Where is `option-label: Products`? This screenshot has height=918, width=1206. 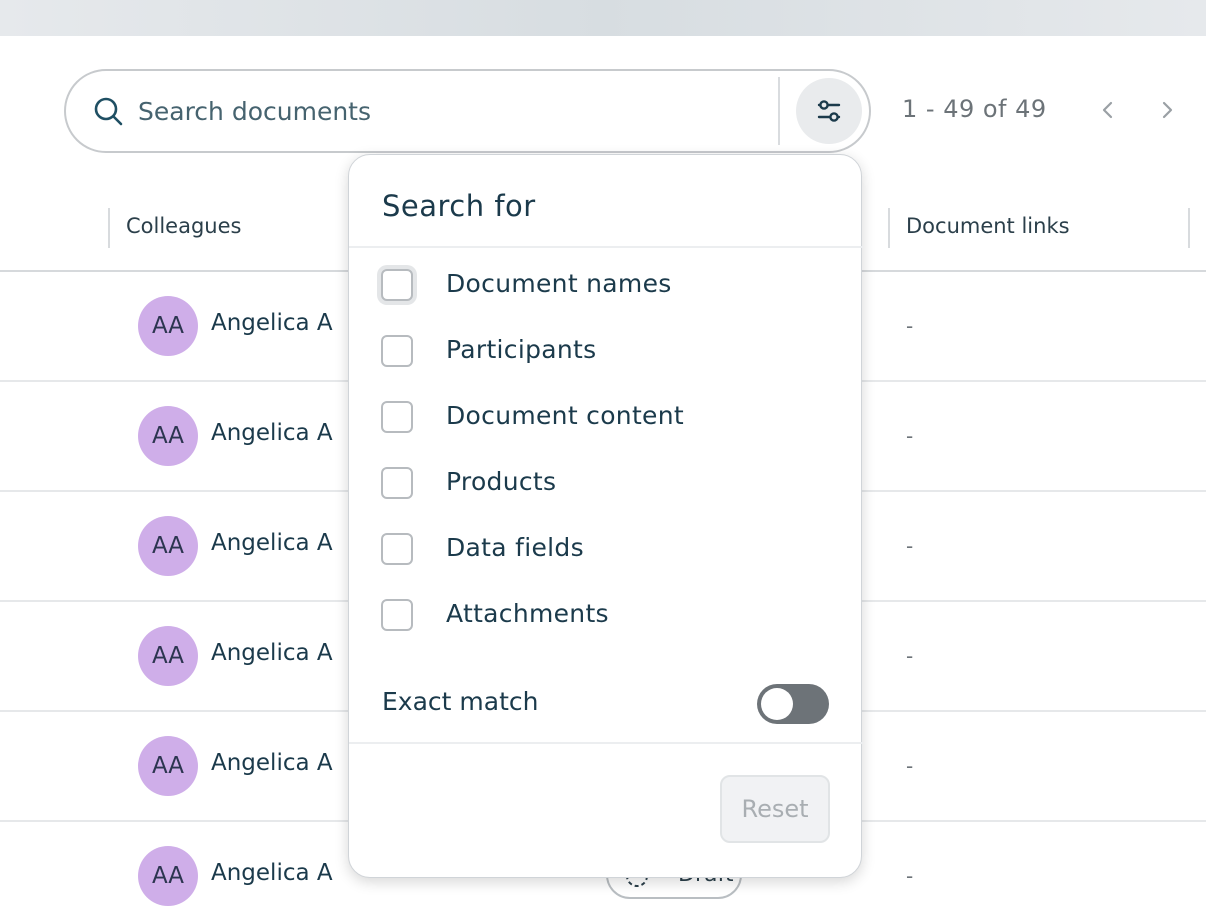 option-label: Products is located at coordinates (501, 481).